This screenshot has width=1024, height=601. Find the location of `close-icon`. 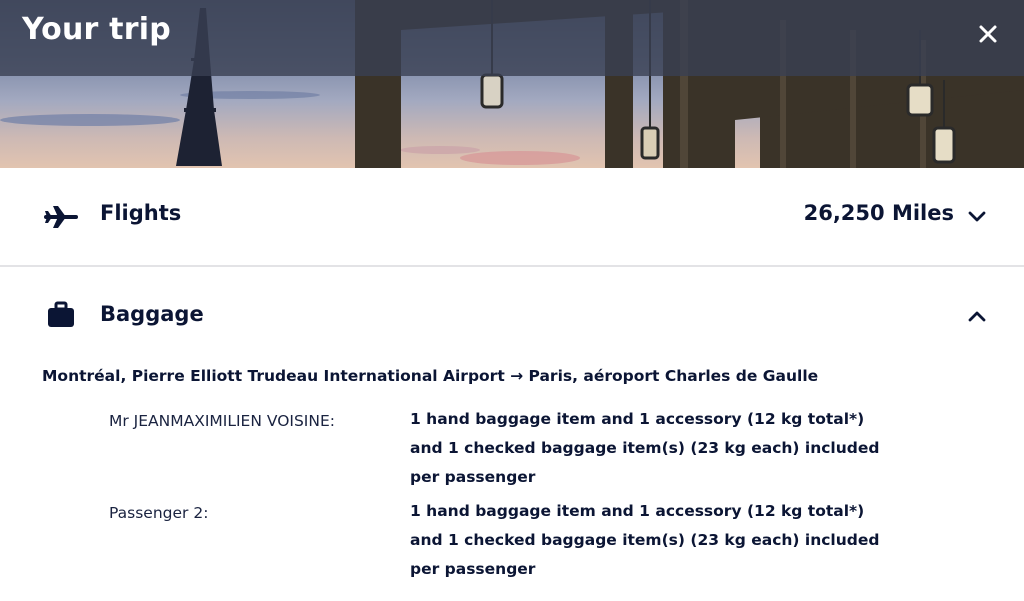

close-icon is located at coordinates (988, 34).